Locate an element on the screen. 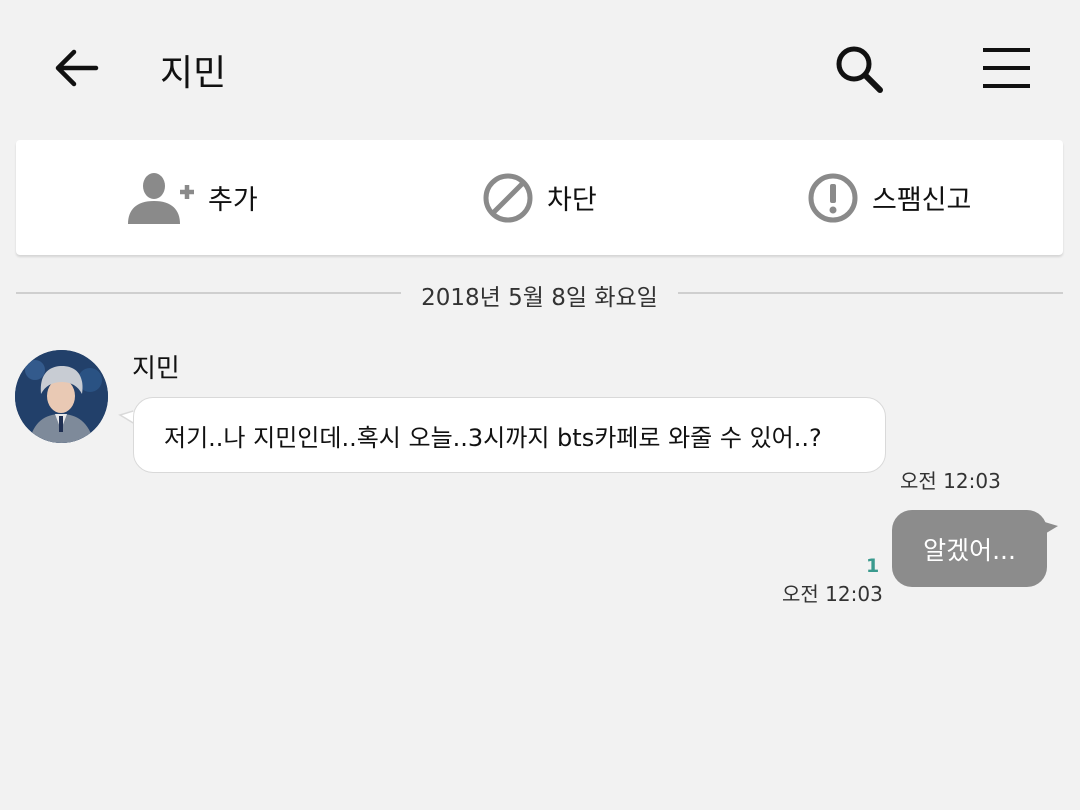 The image size is (1080, 810). arrow-left-icon is located at coordinates (77, 68).